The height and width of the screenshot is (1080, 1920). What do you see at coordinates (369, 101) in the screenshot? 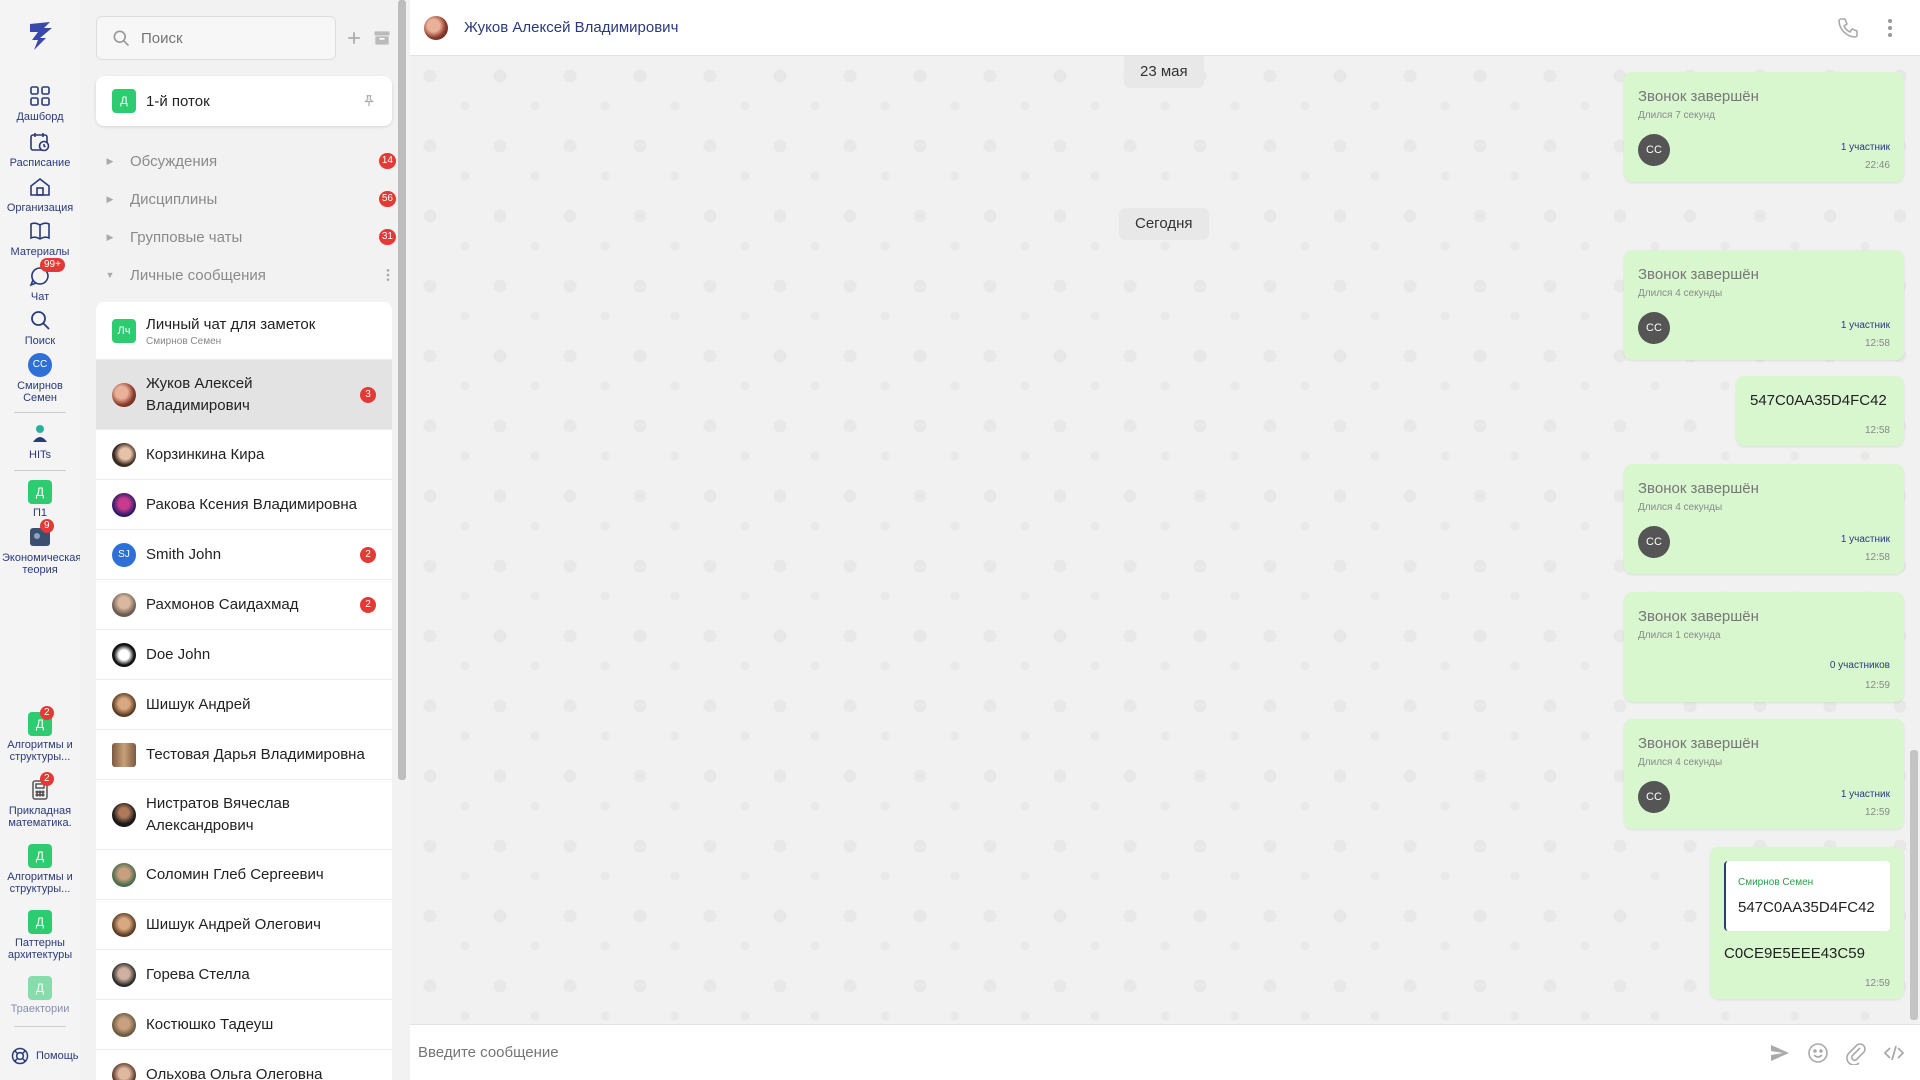
I see `pin-icon` at bounding box center [369, 101].